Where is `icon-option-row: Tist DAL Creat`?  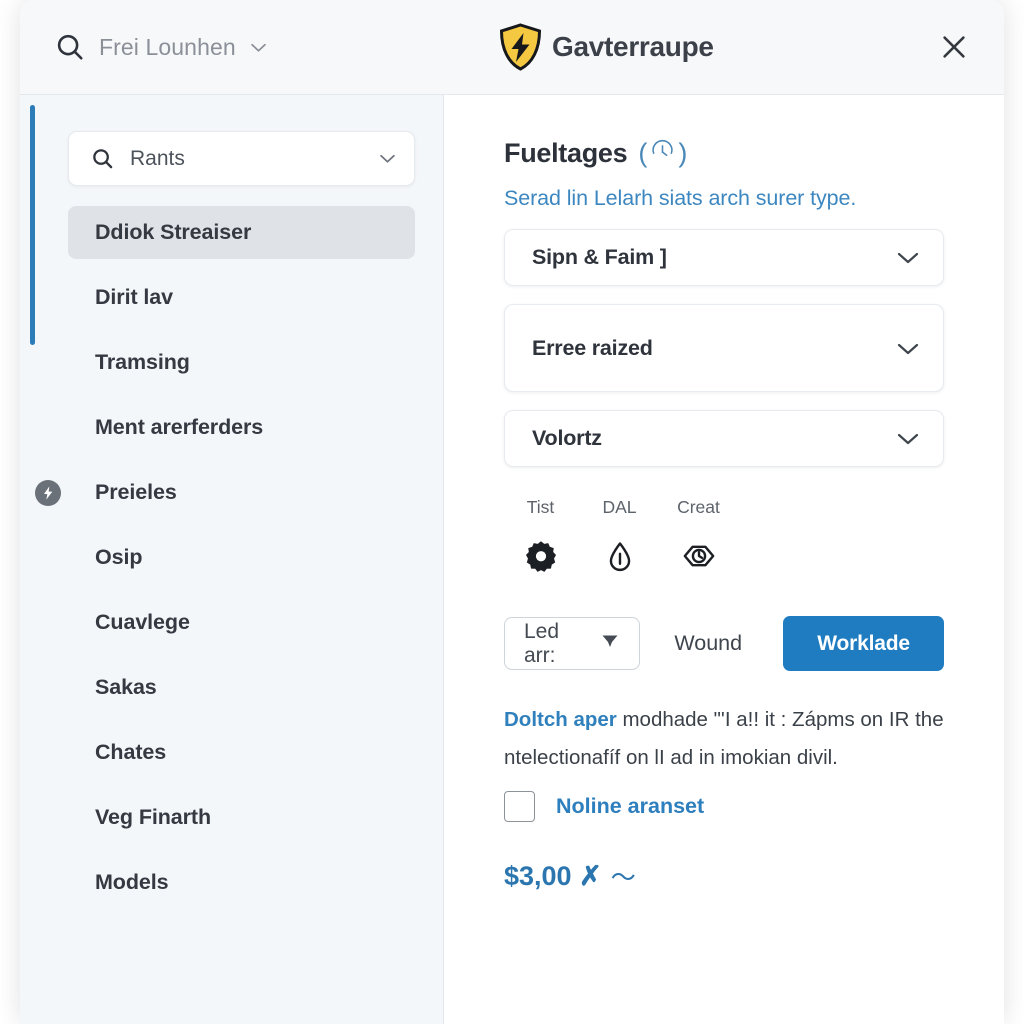 icon-option-row: Tist DAL Creat is located at coordinates (724, 535).